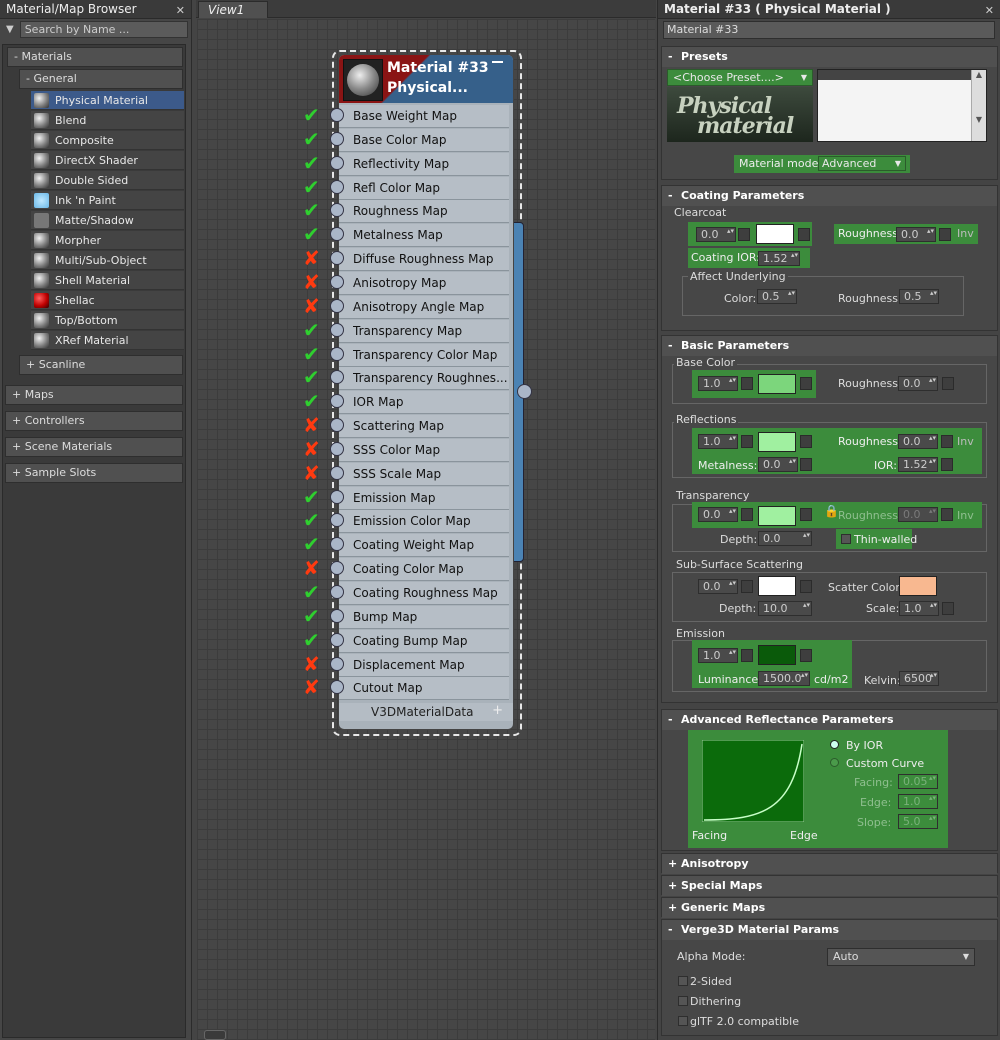  What do you see at coordinates (777, 384) in the screenshot?
I see `base-color-swatch` at bounding box center [777, 384].